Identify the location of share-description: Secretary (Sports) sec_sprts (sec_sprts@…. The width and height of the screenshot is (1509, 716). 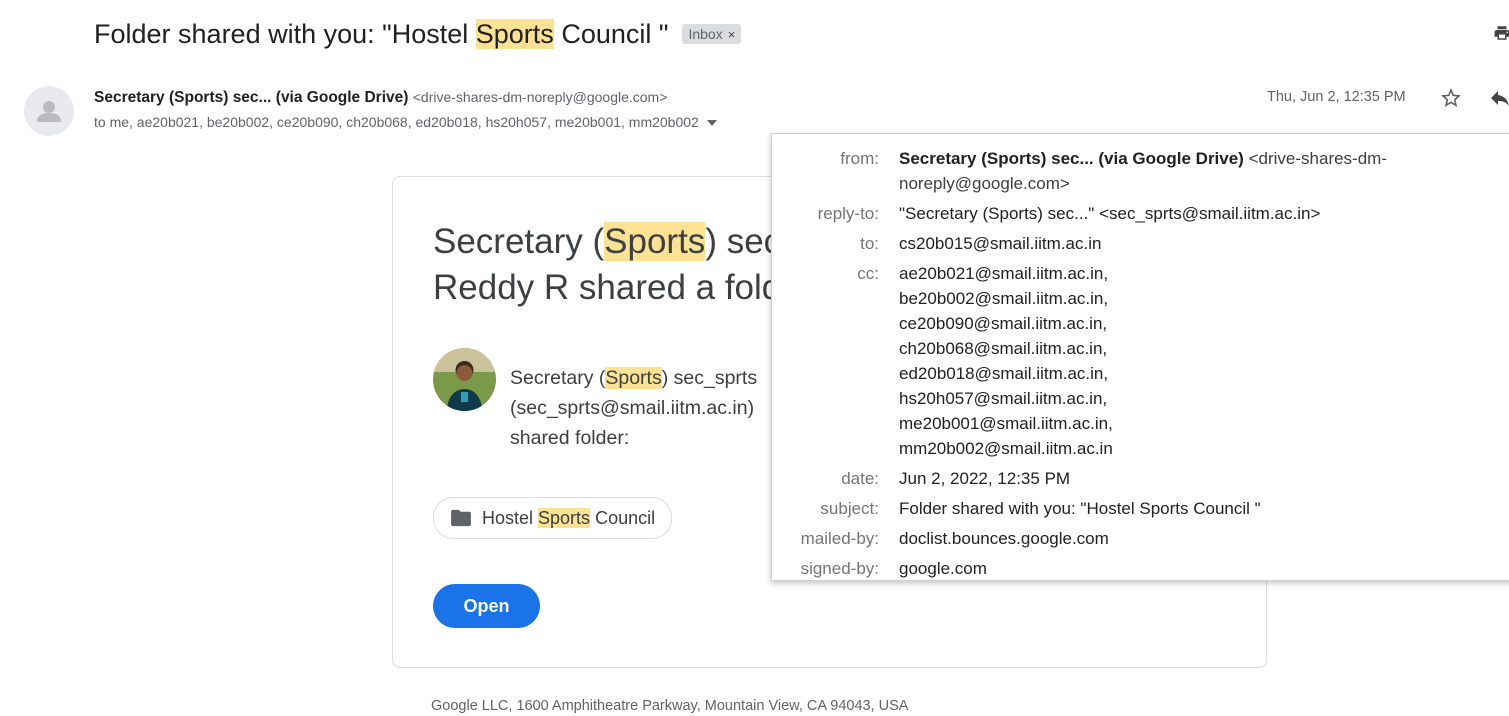
(633, 408).